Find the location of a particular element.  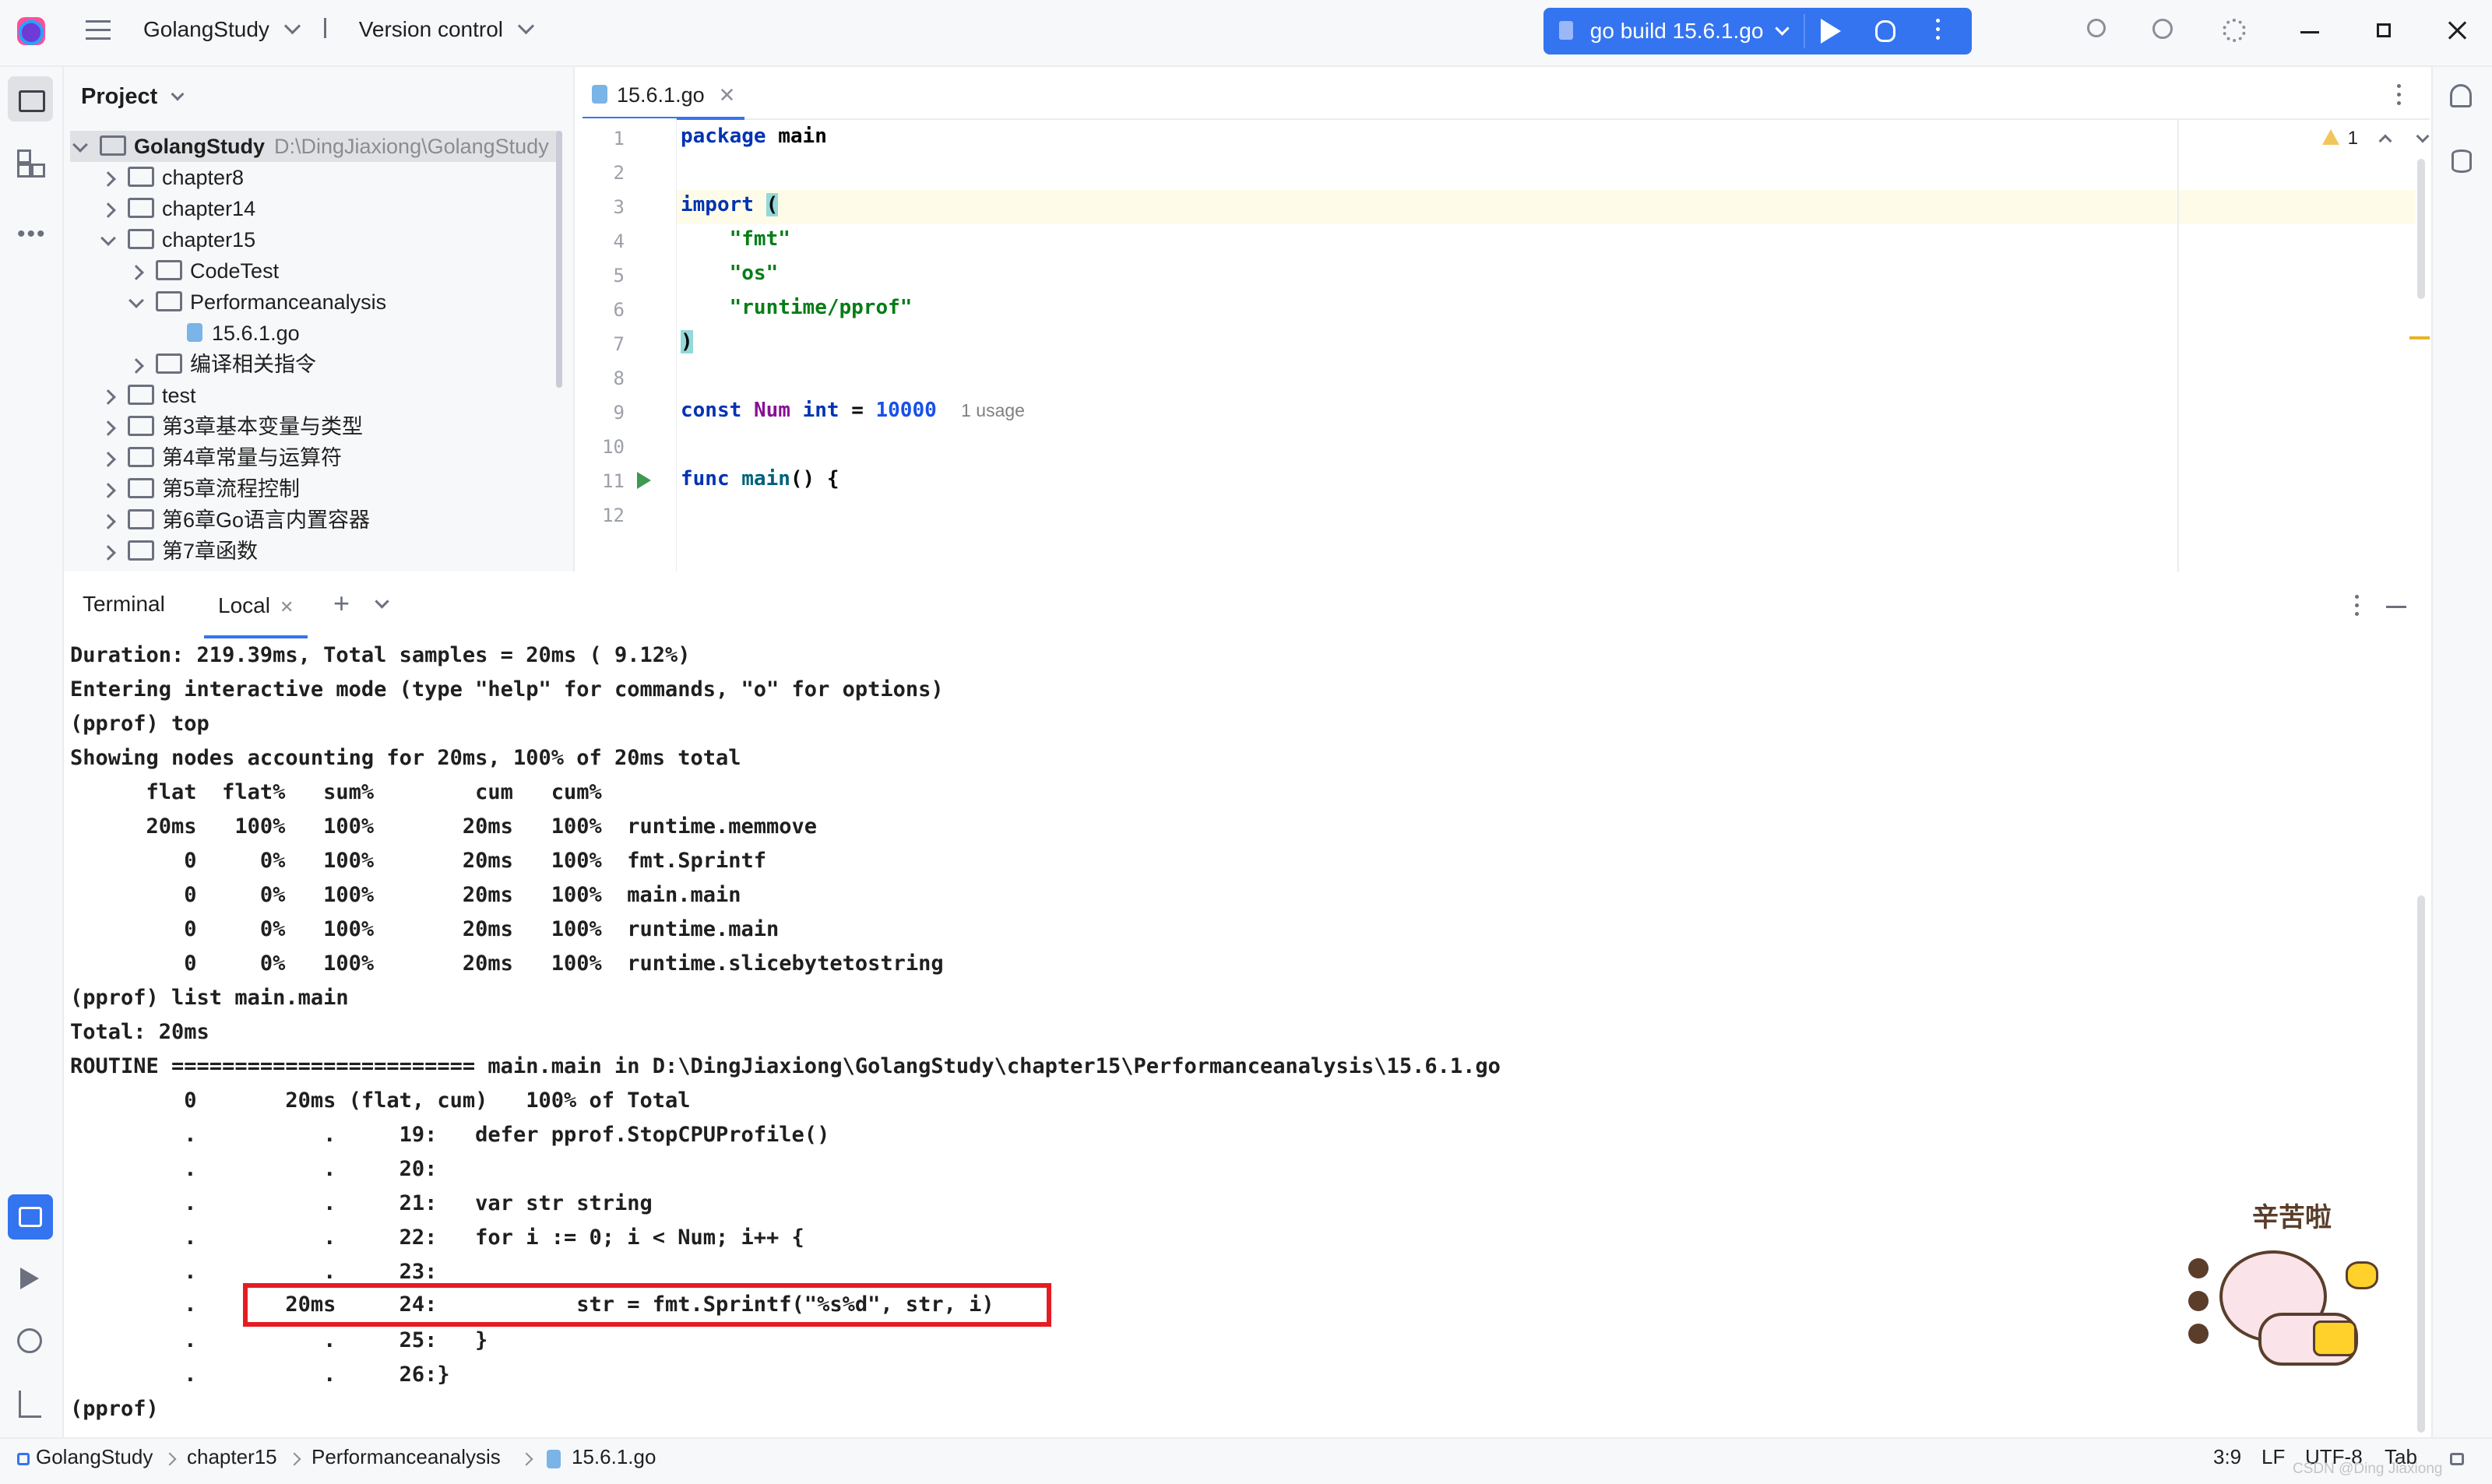

line-number: 3 is located at coordinates (619, 207).